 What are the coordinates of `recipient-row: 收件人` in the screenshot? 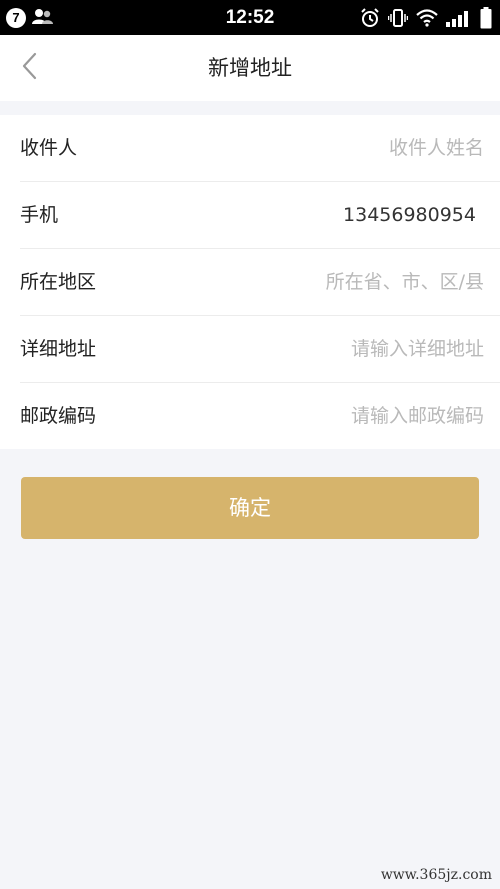 It's located at (260, 148).